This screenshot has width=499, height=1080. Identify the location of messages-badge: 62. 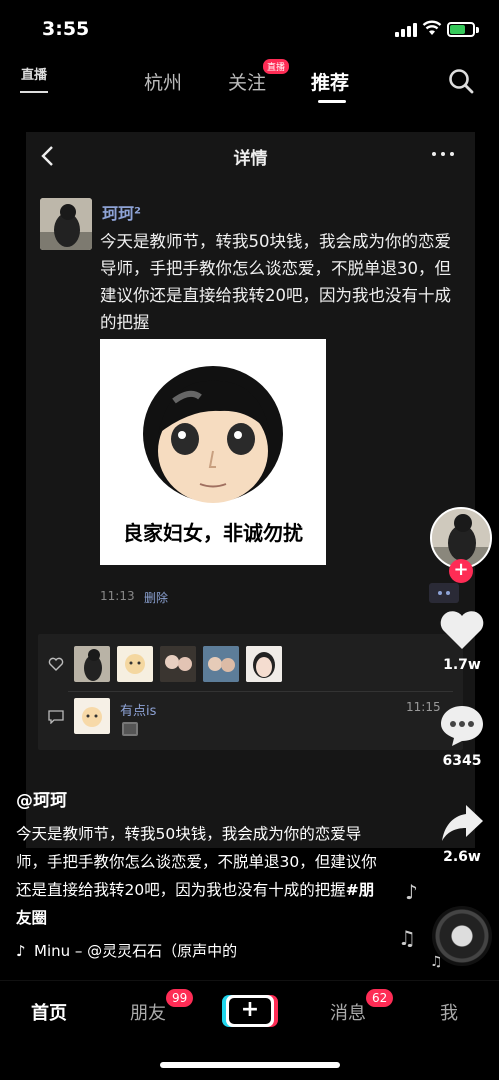
(380, 998).